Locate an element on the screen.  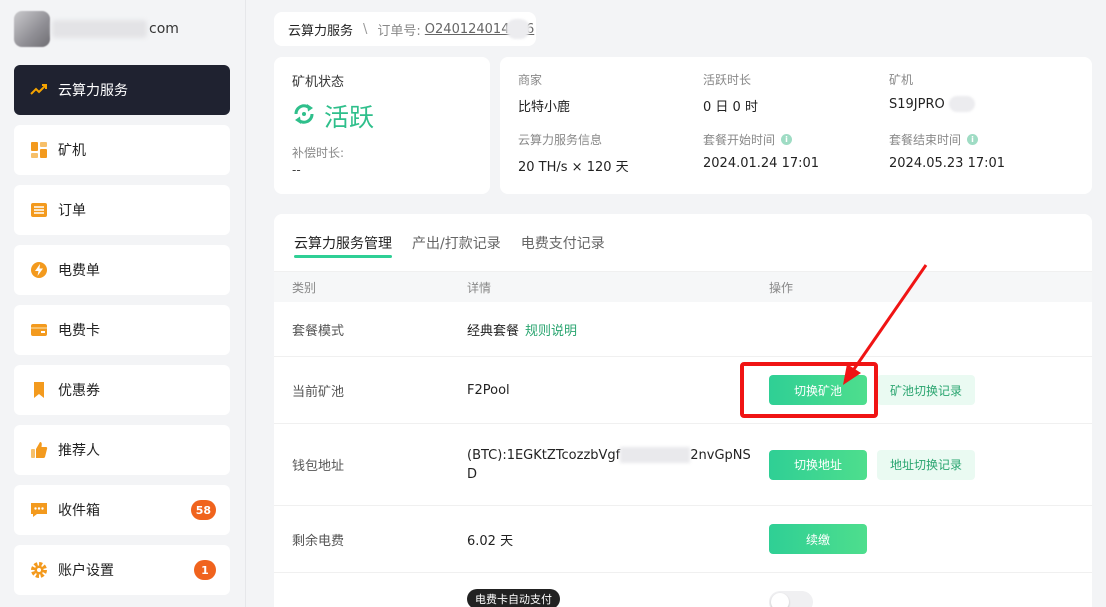
table-row-pool: 当前矿池 F2Pool 切换矿池 矿池切换记录 is located at coordinates (683, 390).